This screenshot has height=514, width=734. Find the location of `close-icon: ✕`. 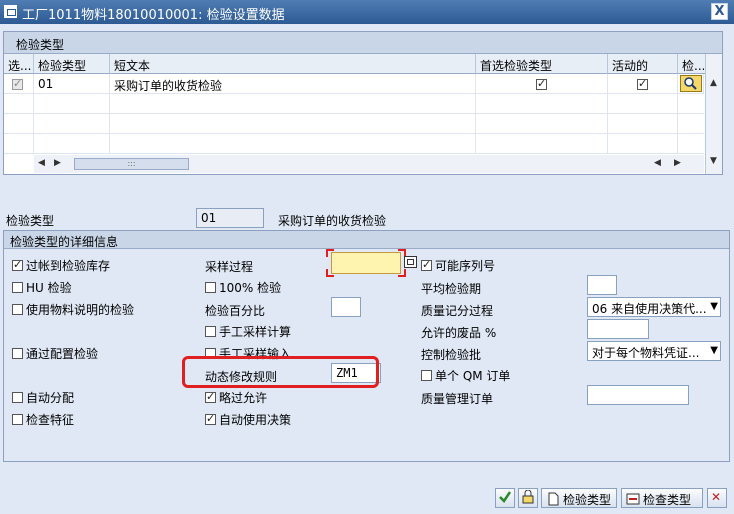

close-icon: ✕ is located at coordinates (716, 497).